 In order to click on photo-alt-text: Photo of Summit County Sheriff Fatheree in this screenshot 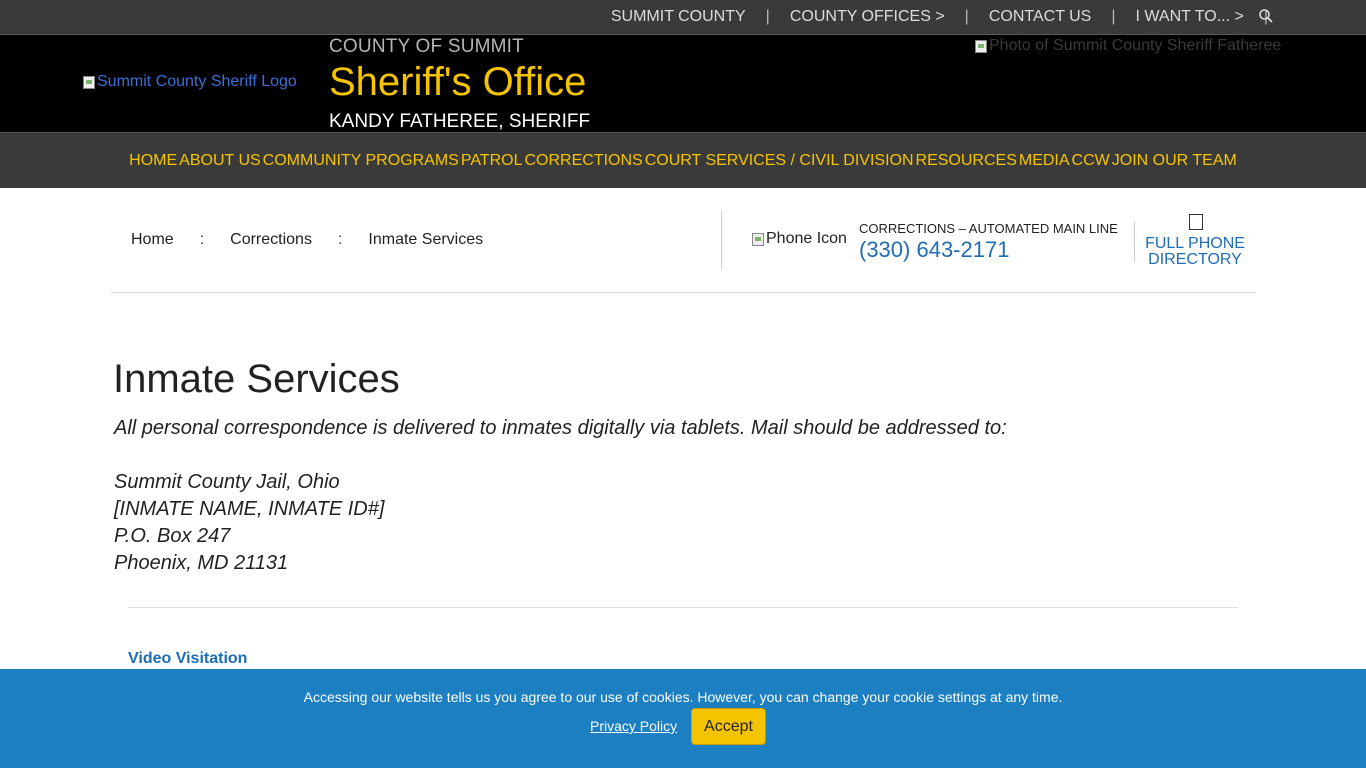, I will do `click(1135, 45)`.